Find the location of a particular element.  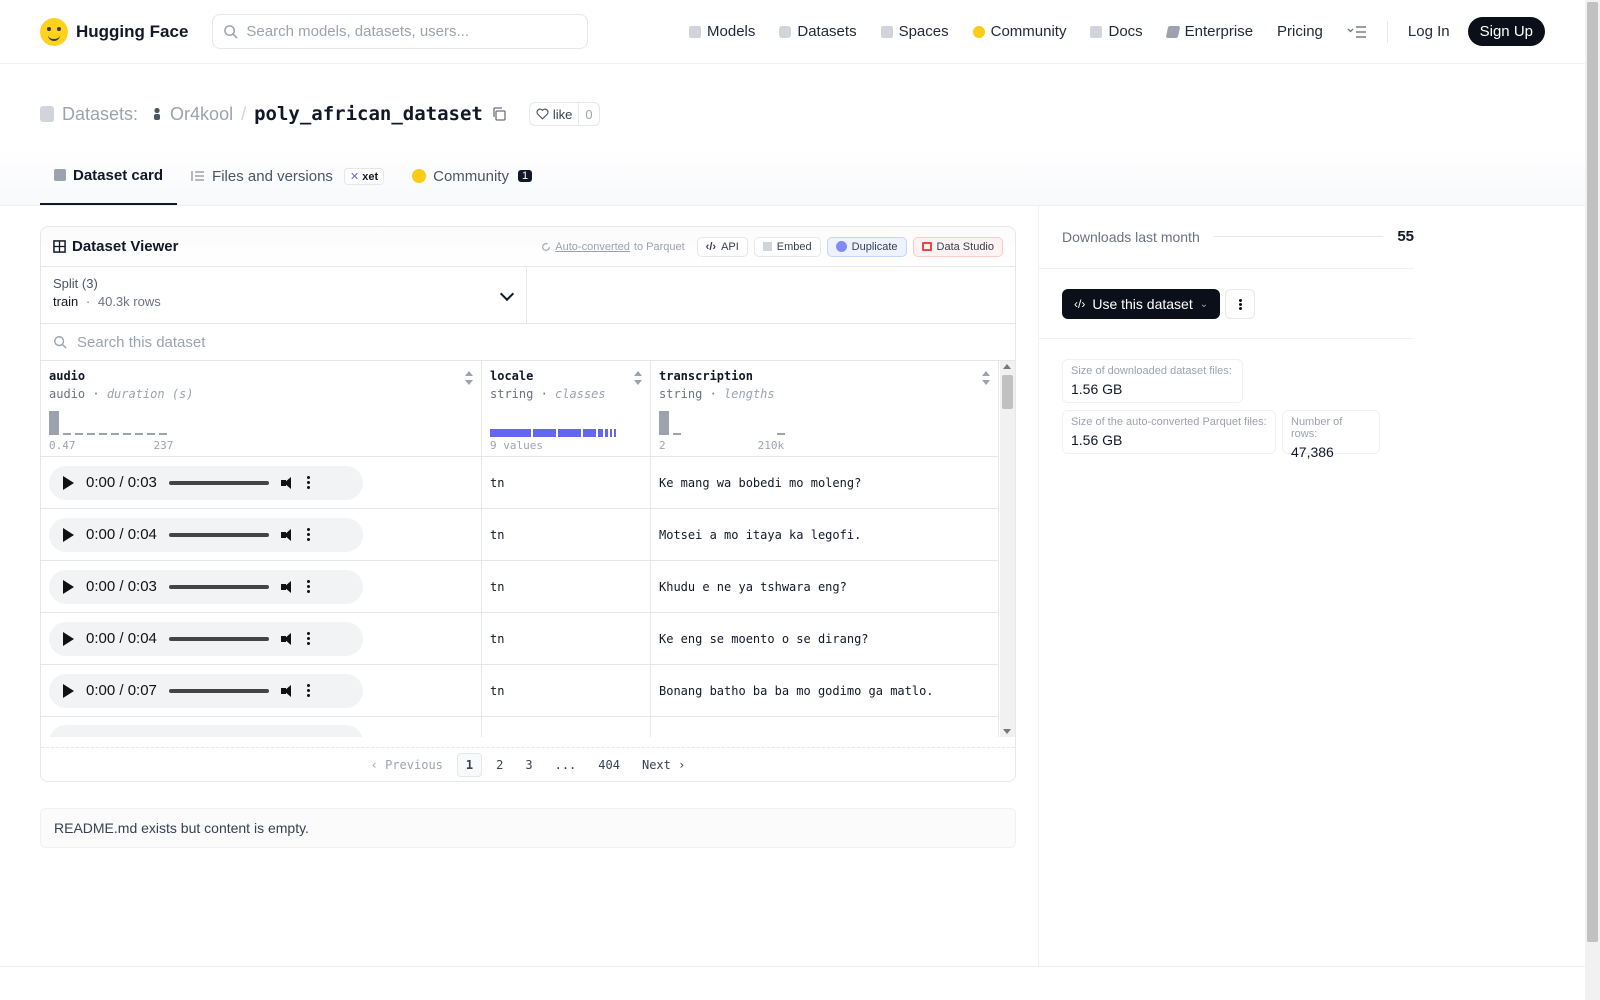

scroll-down-icon is located at coordinates (1007, 731).